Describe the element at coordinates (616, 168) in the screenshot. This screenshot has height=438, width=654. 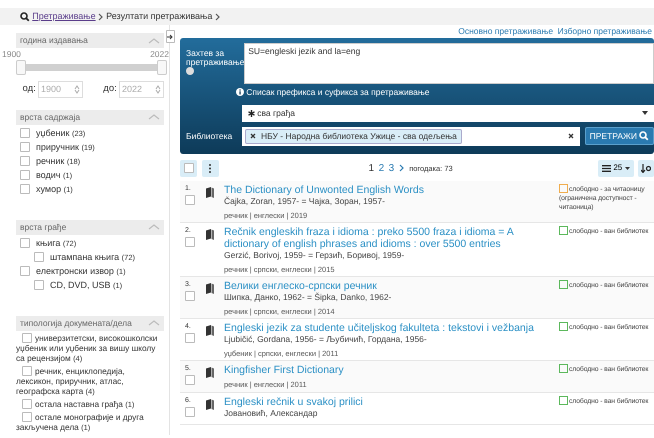
I see `page-size-button: 25` at that location.